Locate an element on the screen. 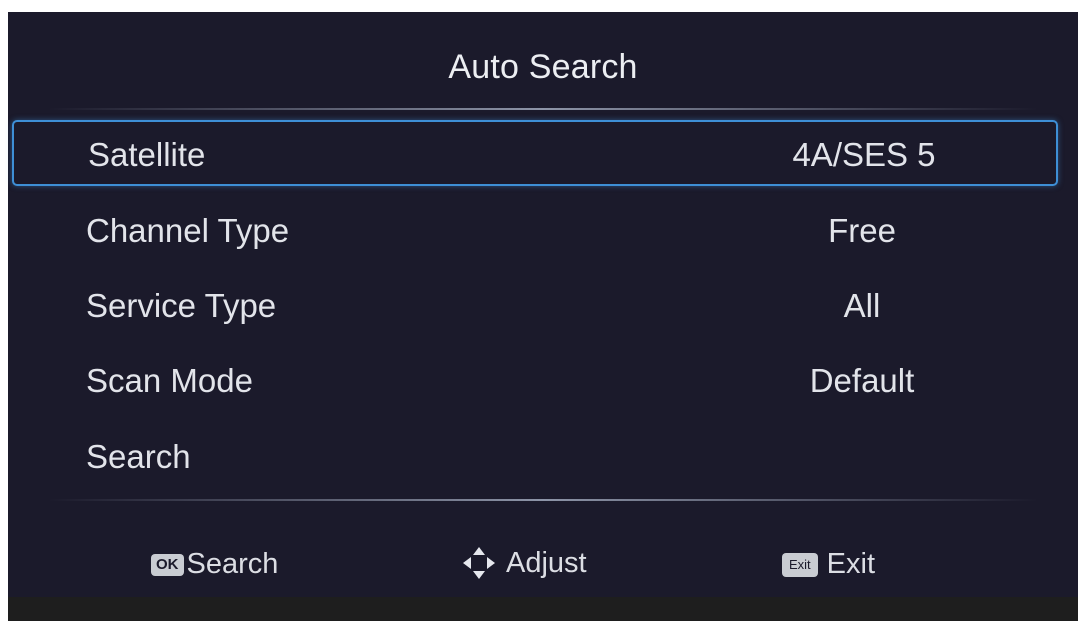  menu-row-label: Satellite is located at coordinates (147, 154).